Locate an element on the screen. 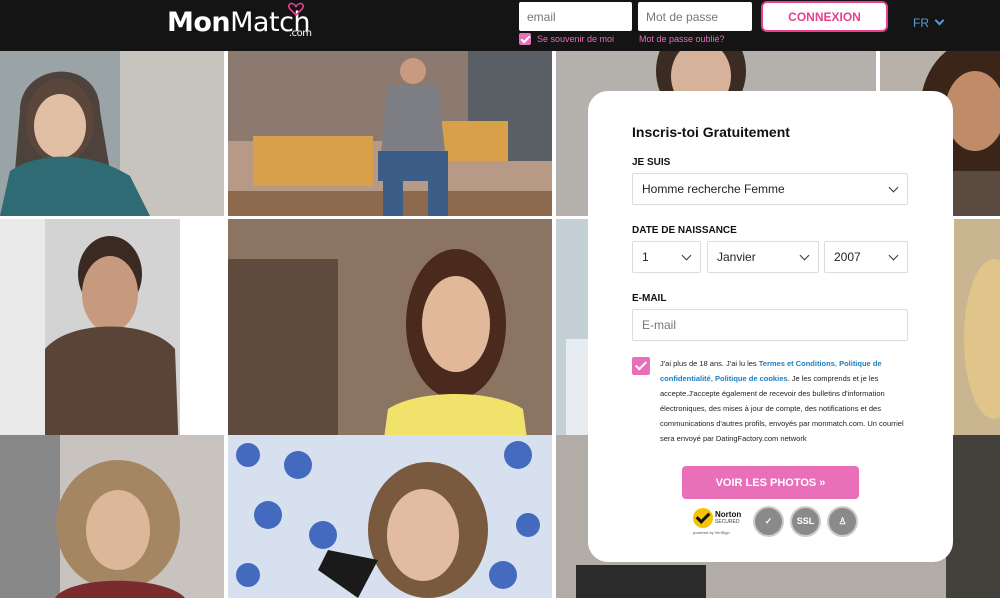 This screenshot has width=1000, height=598. forgot-password-link: Mot de passe oublié? is located at coordinates (682, 39).